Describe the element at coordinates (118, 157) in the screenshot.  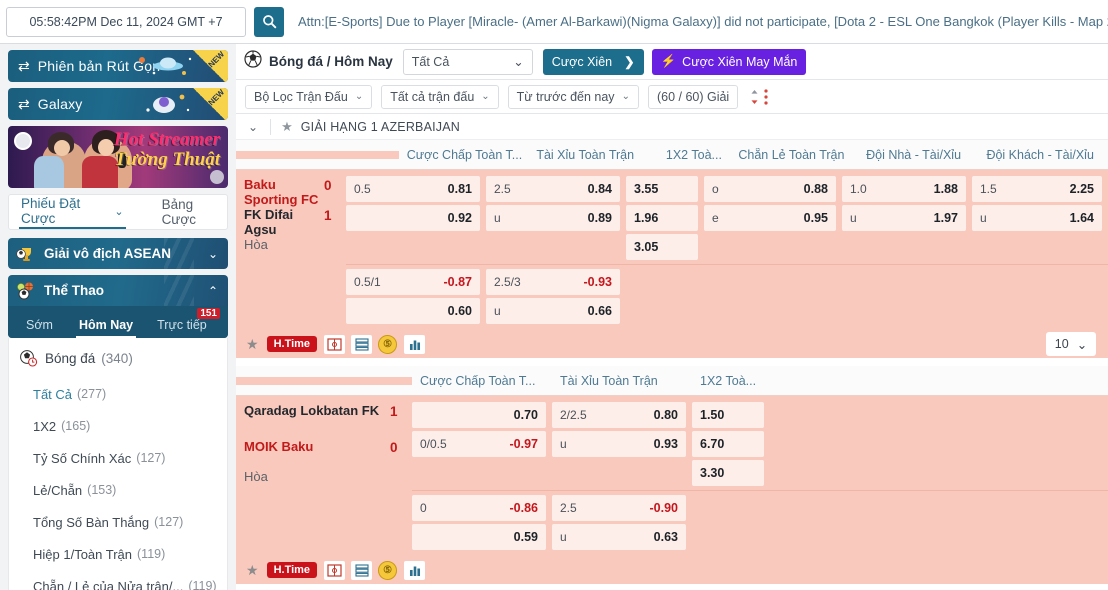
I see `hot-streamer-banner: Hot Streamer Tường Thuật` at that location.